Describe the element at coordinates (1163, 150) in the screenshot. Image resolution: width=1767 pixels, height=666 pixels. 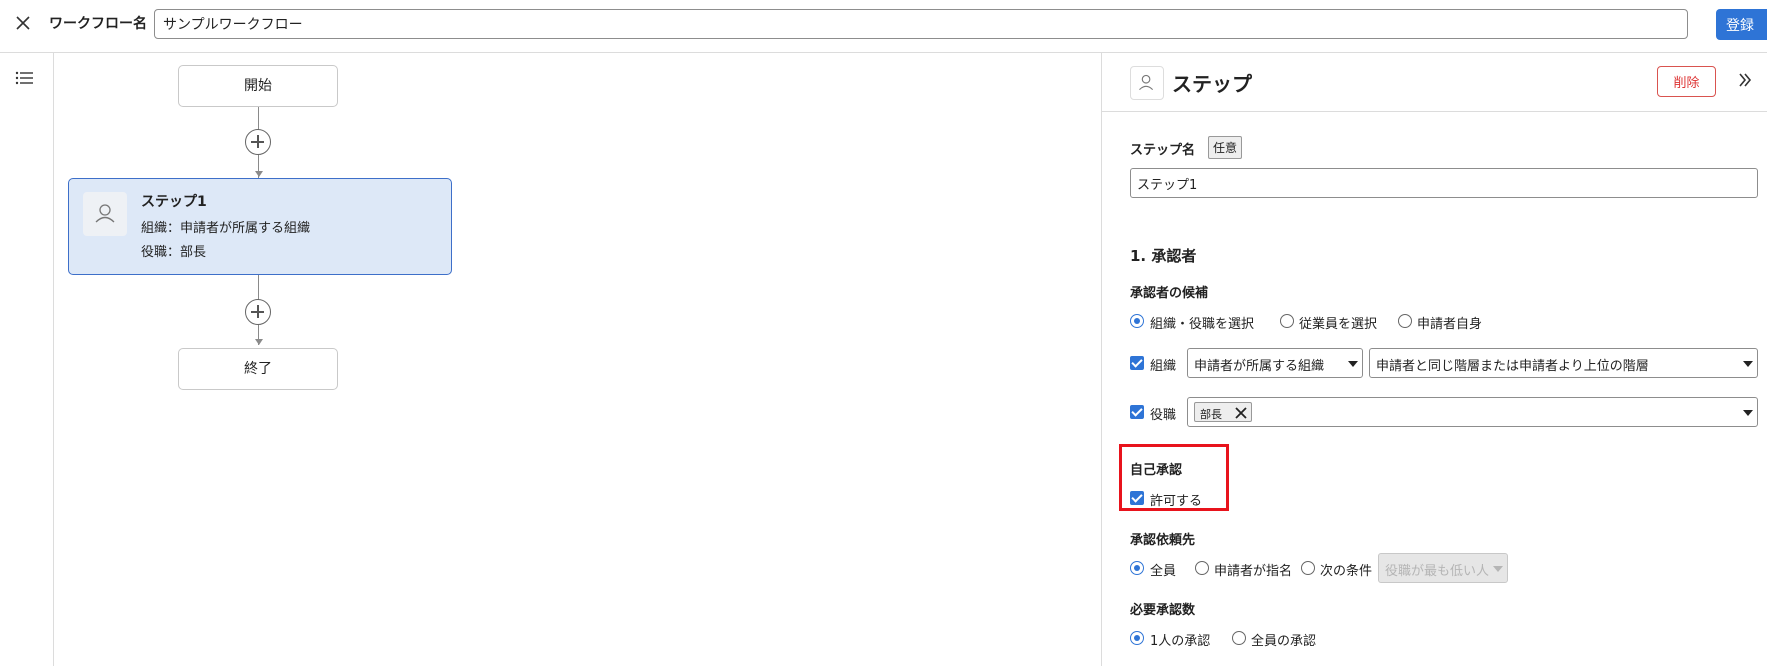
I see `step-name-label: ステップ名` at that location.